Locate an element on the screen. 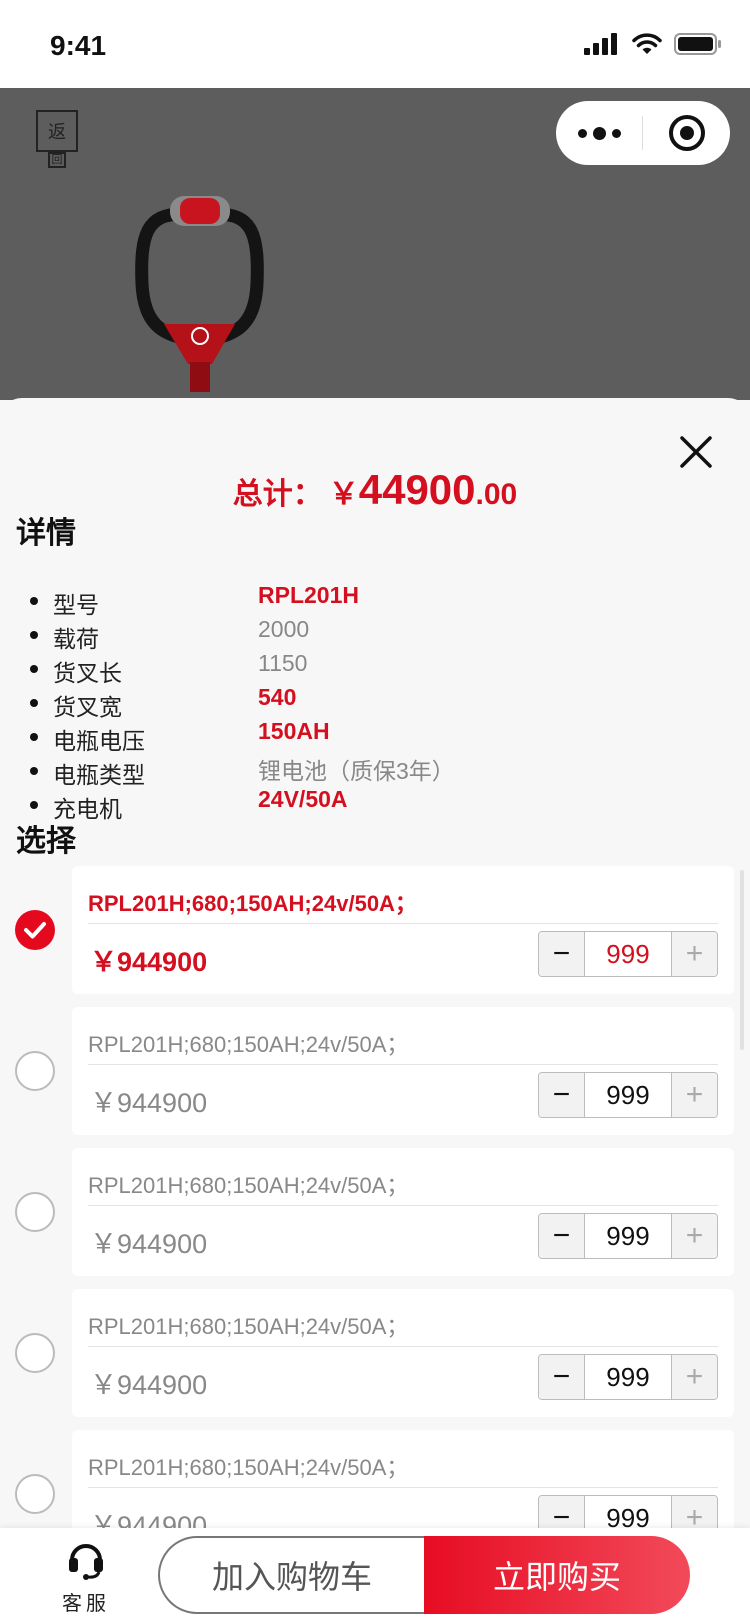 Image resolution: width=750 pixels, height=1624 pixels. product-image is located at coordinates (199, 294).